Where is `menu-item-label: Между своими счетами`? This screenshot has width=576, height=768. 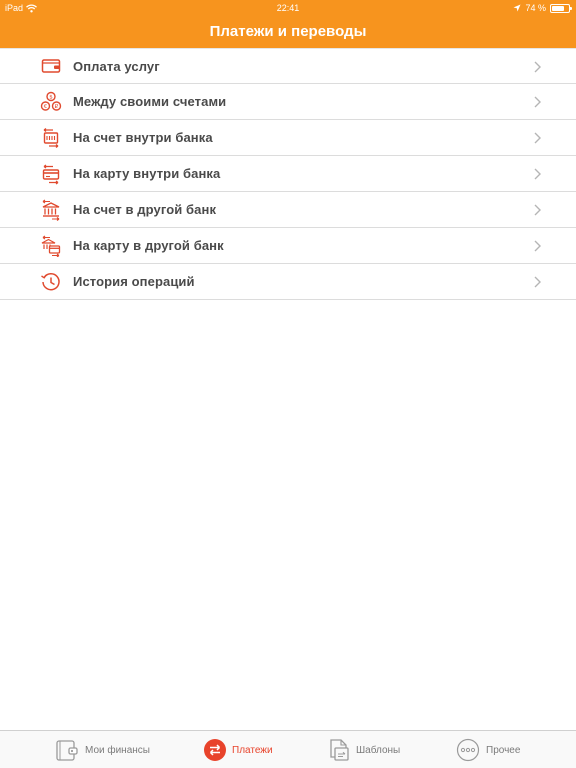
menu-item-label: Между своими счетами is located at coordinates (150, 101).